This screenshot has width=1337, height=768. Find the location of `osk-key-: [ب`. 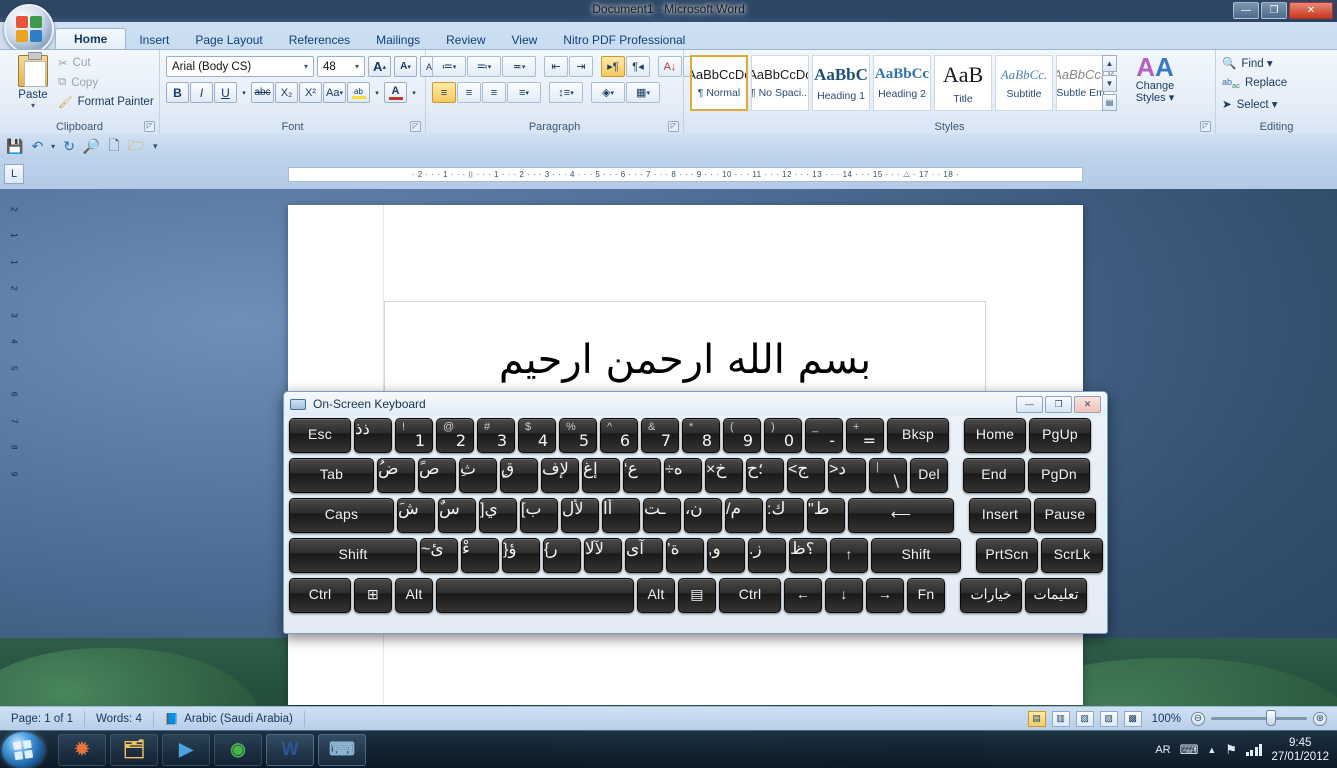

osk-key-: [ب is located at coordinates (539, 515).